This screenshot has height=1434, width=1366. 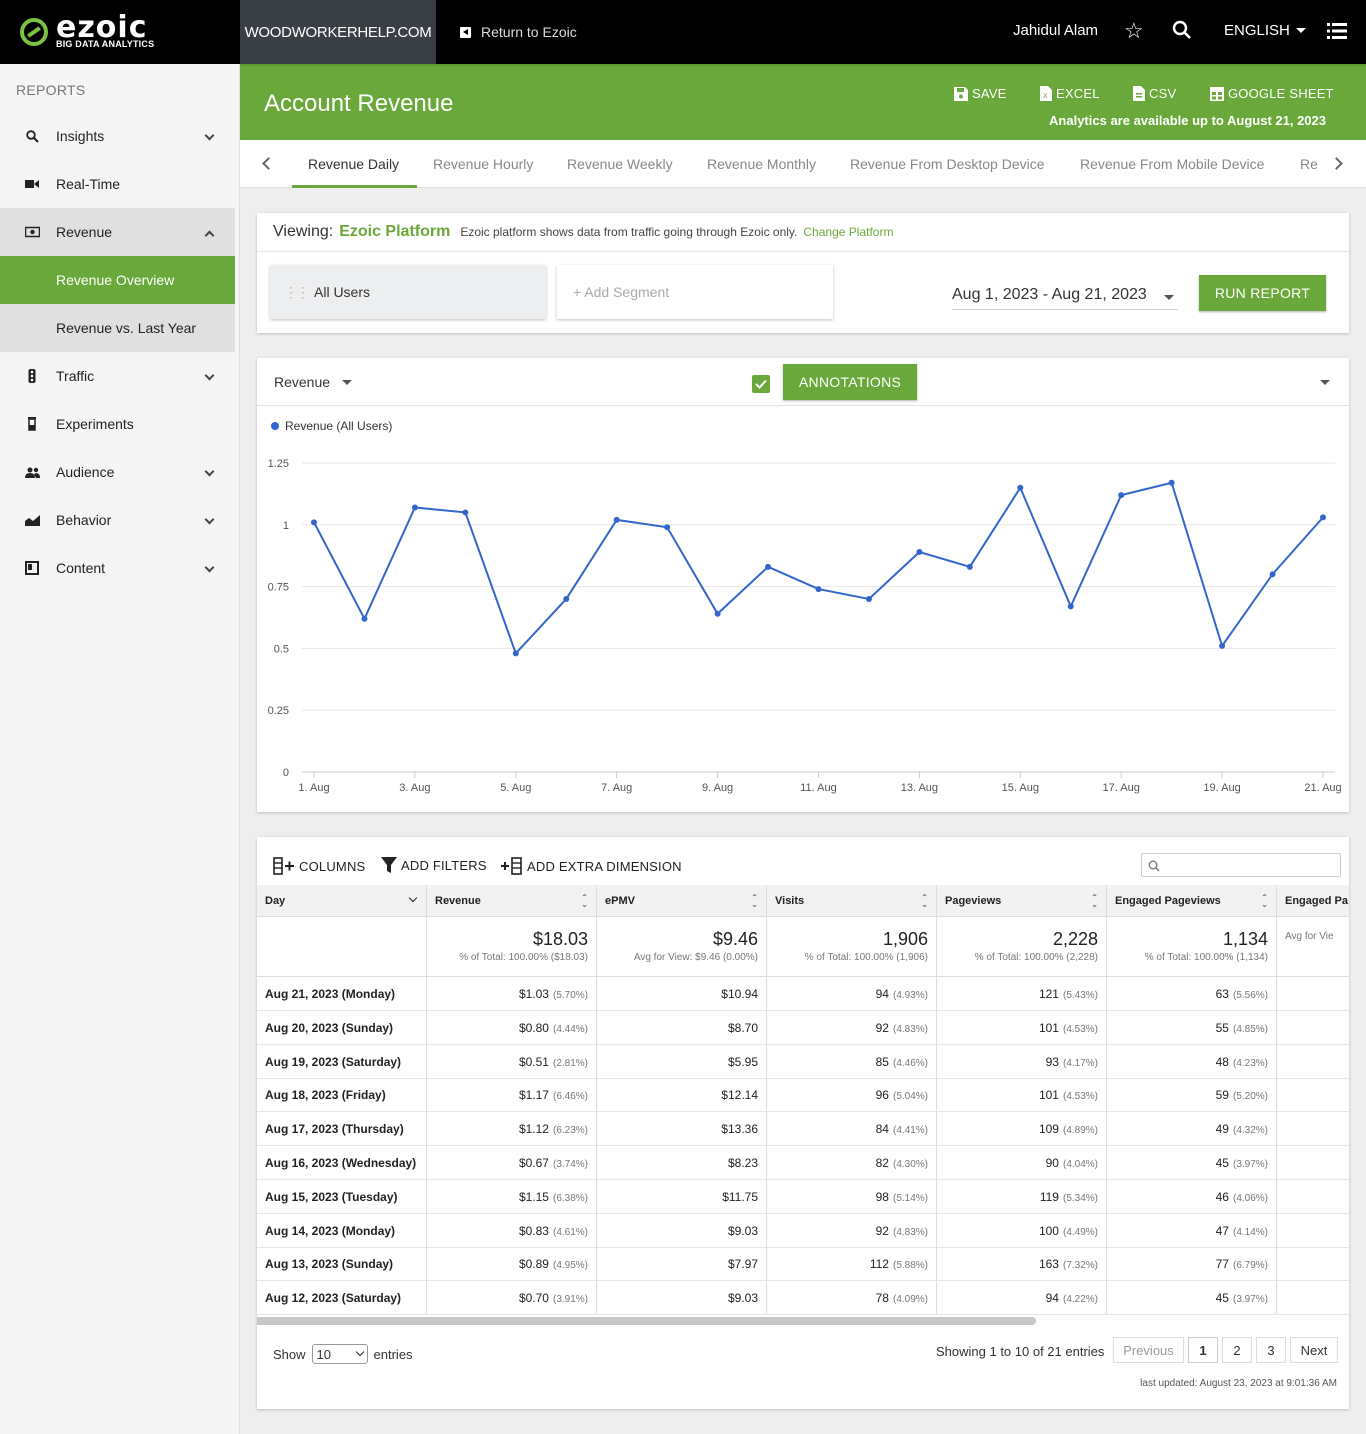 I want to click on run-report-button: RUN REPORT, so click(x=1262, y=293).